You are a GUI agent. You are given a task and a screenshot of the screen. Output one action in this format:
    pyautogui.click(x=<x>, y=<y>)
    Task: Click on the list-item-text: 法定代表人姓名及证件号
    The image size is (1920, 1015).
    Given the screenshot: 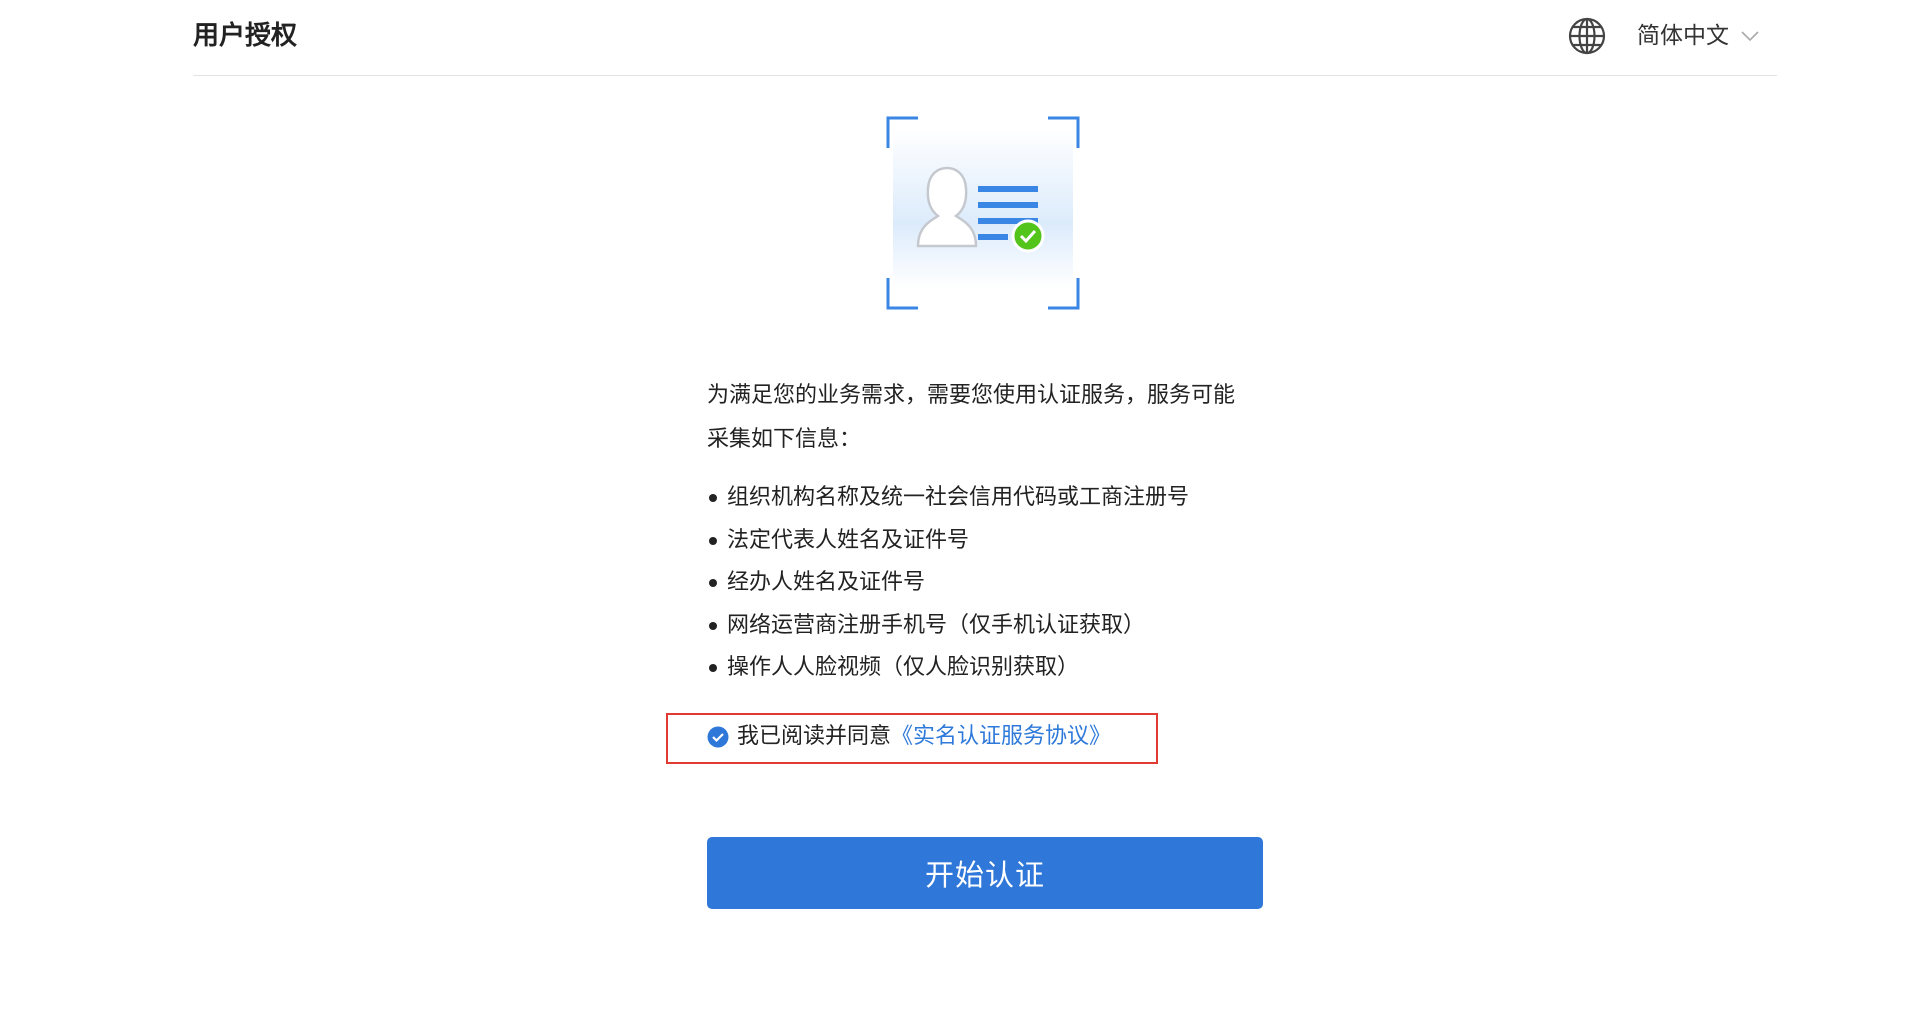 What is the action you would take?
    pyautogui.click(x=848, y=540)
    